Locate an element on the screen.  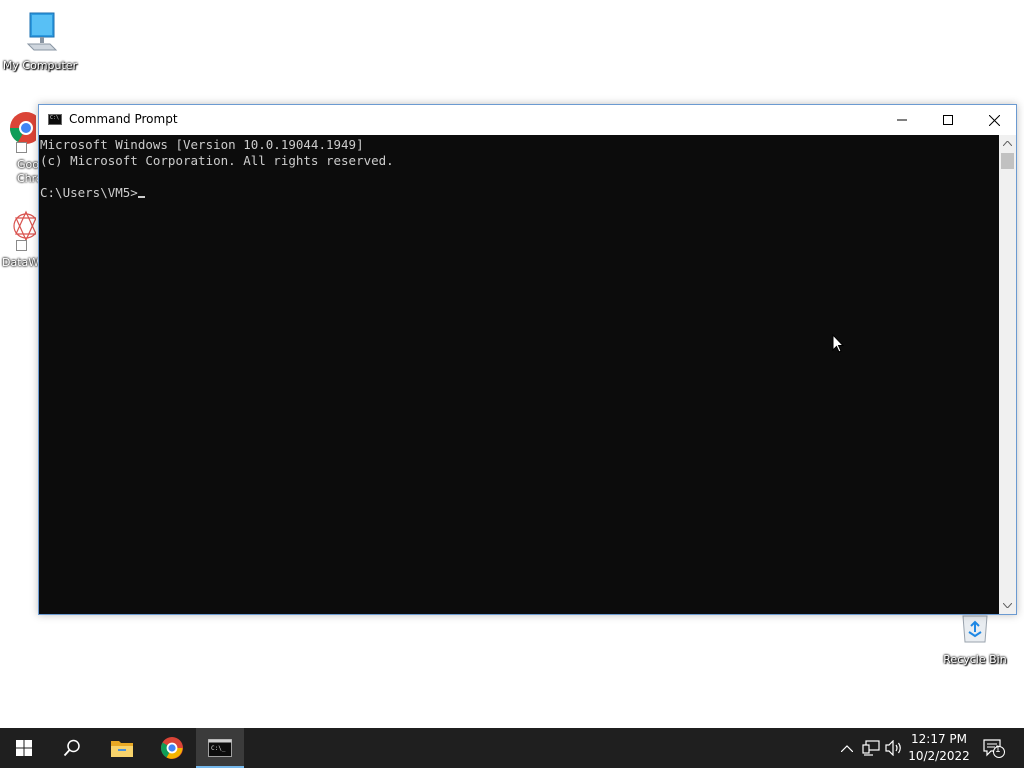
chevron-down-icon is located at coordinates (1007, 605).